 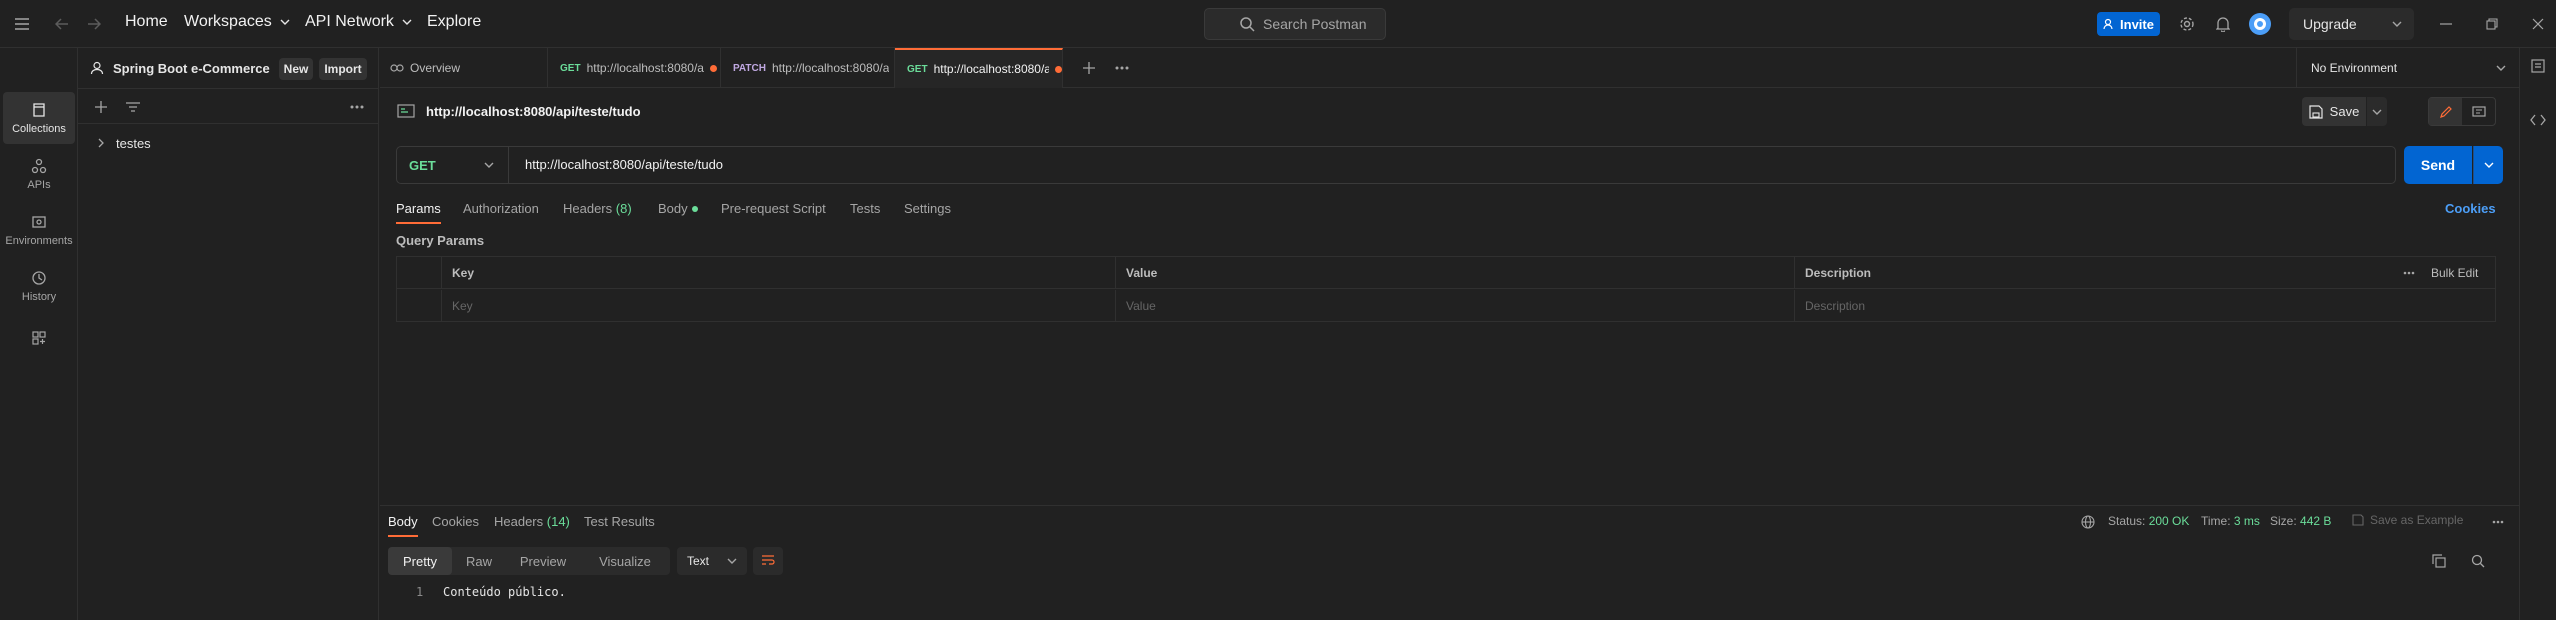 I want to click on tab-method: GET, so click(x=917, y=69).